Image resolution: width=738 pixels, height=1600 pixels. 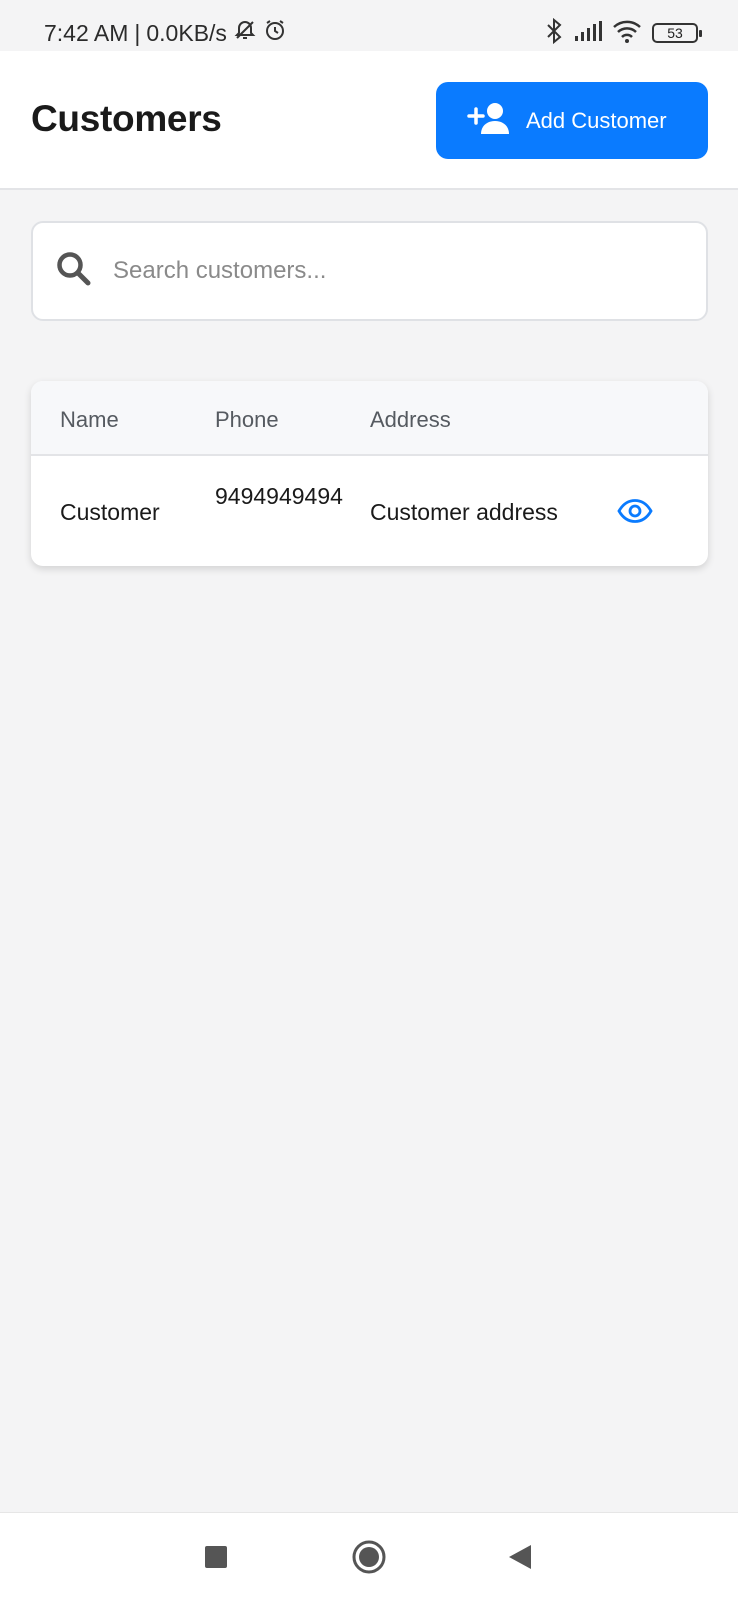 I want to click on status-right: 53, so click(x=623, y=33).